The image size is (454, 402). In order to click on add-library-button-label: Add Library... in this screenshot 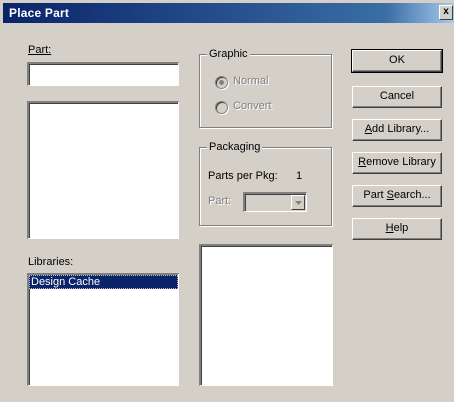, I will do `click(397, 129)`.